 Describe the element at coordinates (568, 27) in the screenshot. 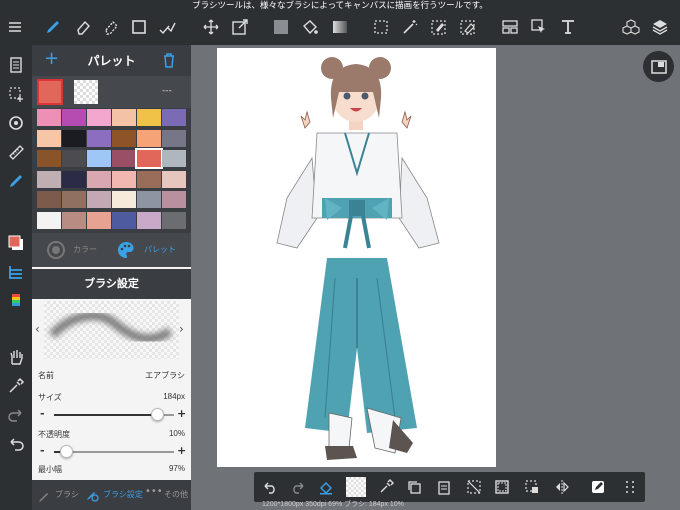

I see `text-tool-icon` at that location.